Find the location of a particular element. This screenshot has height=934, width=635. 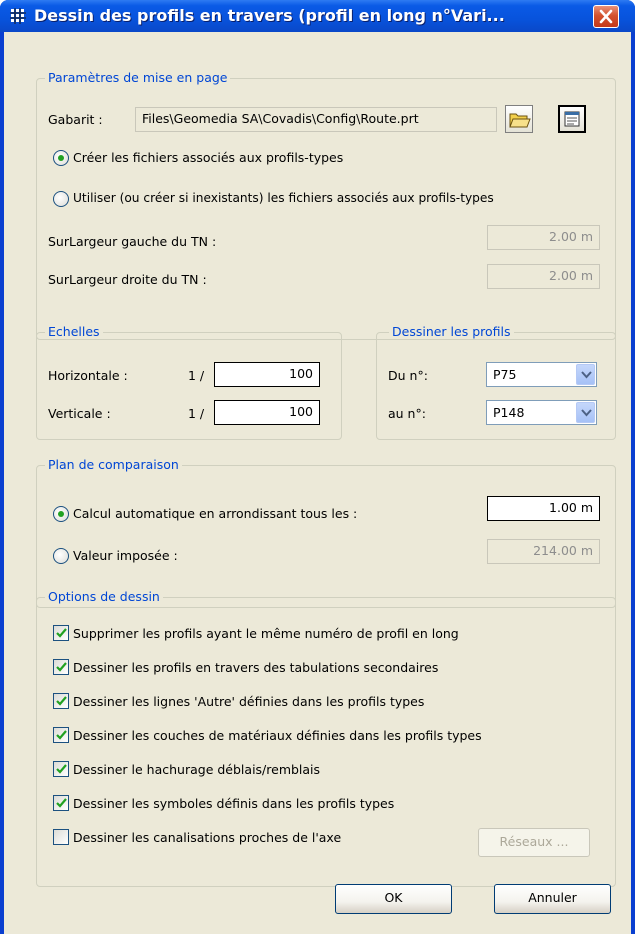

au-label: au n°: is located at coordinates (407, 413).